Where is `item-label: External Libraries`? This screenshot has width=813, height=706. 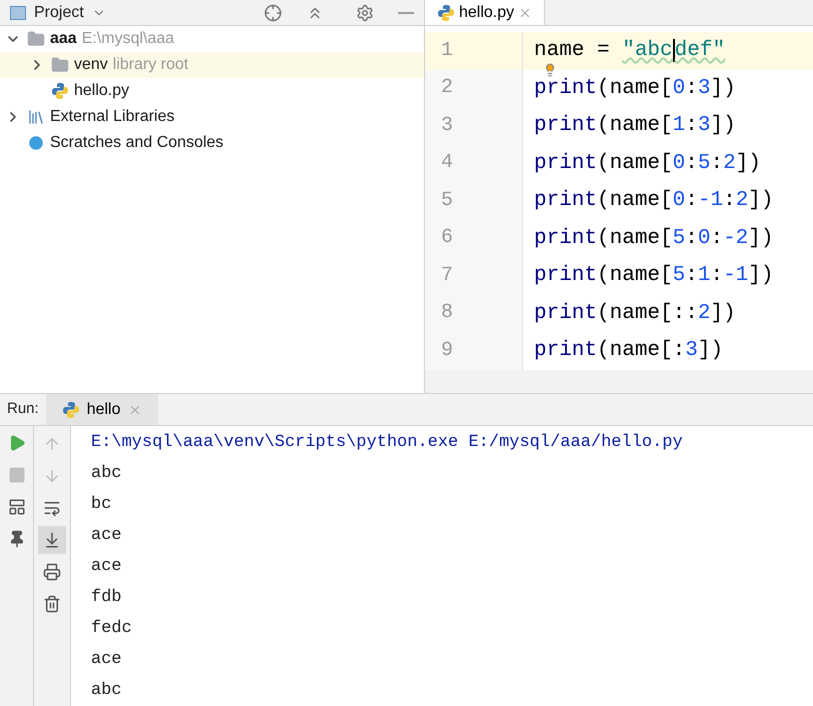
item-label: External Libraries is located at coordinates (112, 117).